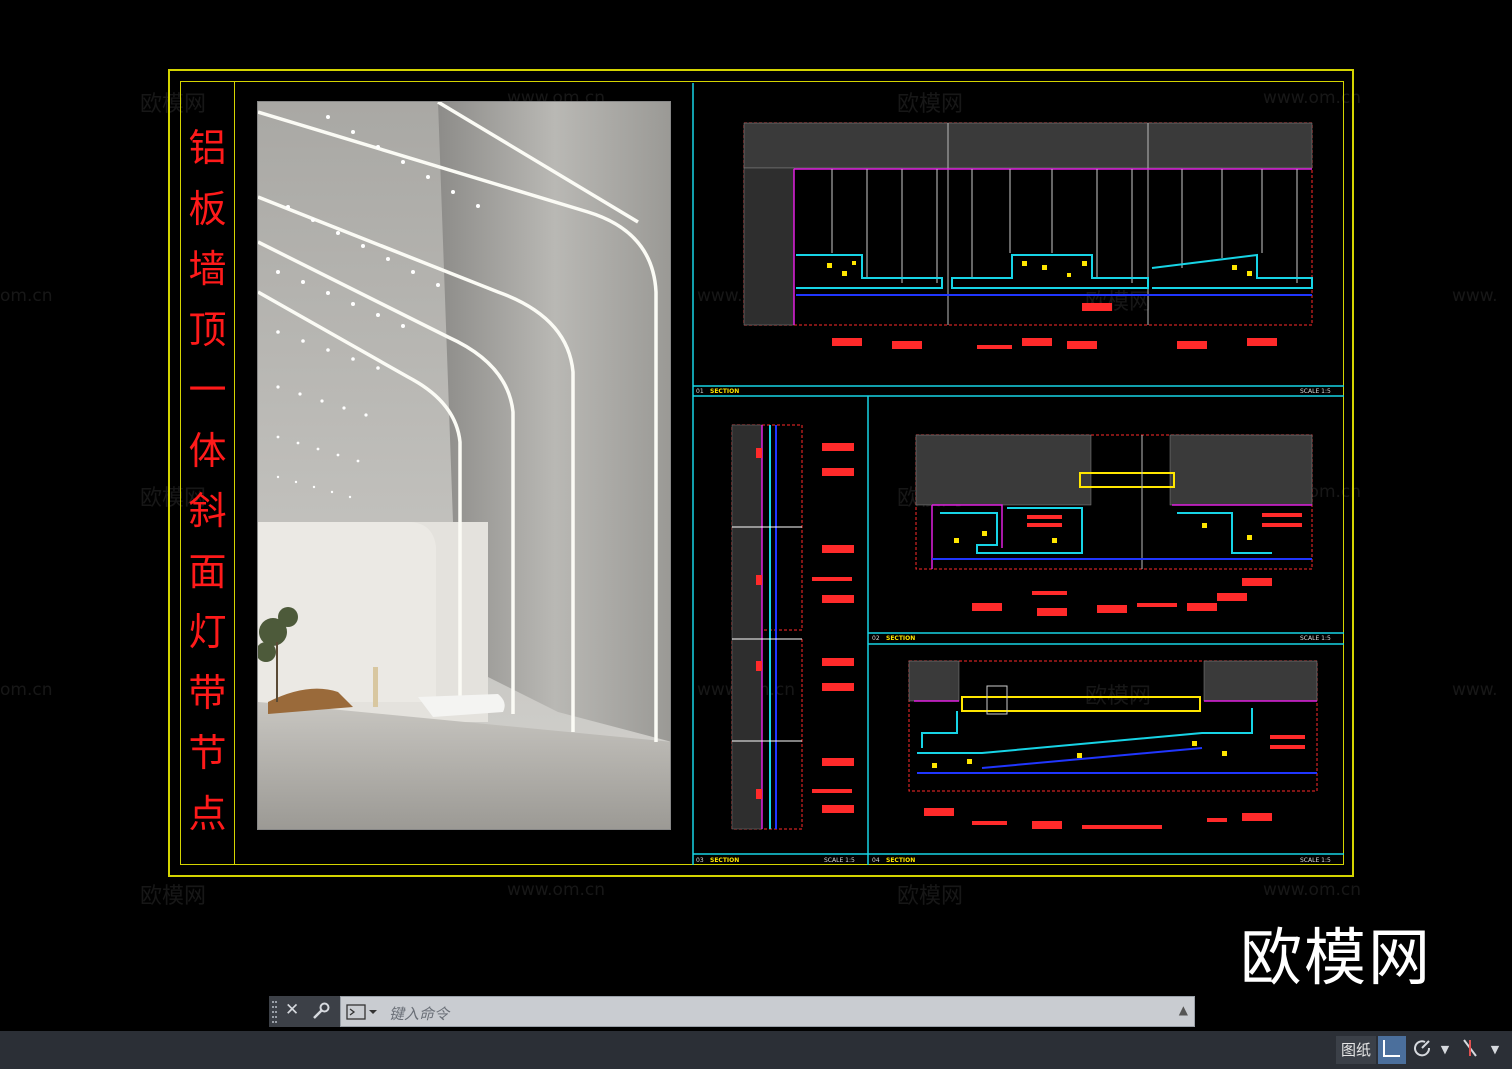 The width and height of the screenshot is (1512, 1069). I want to click on chevron-up-icon: ▲, so click(1183, 1010).